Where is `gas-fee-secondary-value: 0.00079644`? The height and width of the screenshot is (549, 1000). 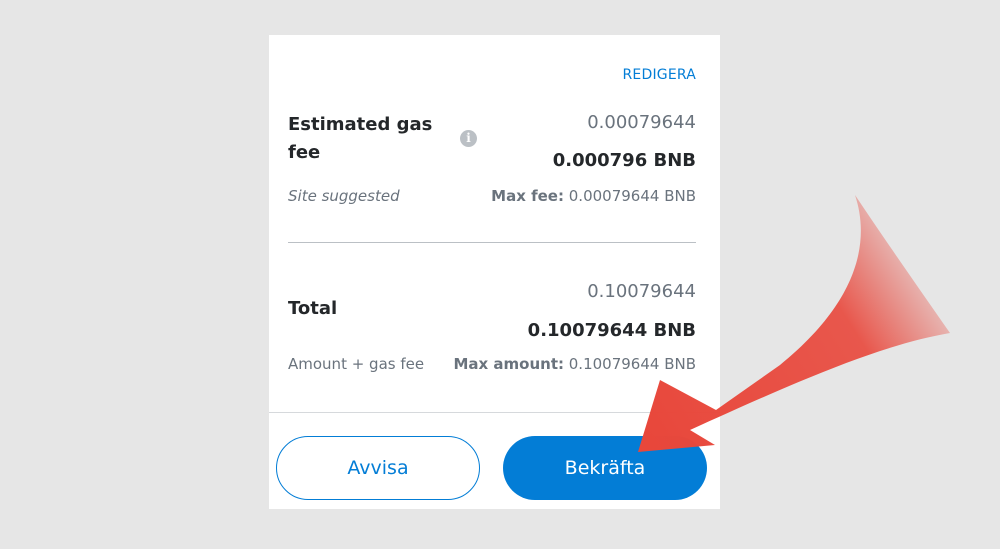
gas-fee-secondary-value: 0.00079644 is located at coordinates (641, 122).